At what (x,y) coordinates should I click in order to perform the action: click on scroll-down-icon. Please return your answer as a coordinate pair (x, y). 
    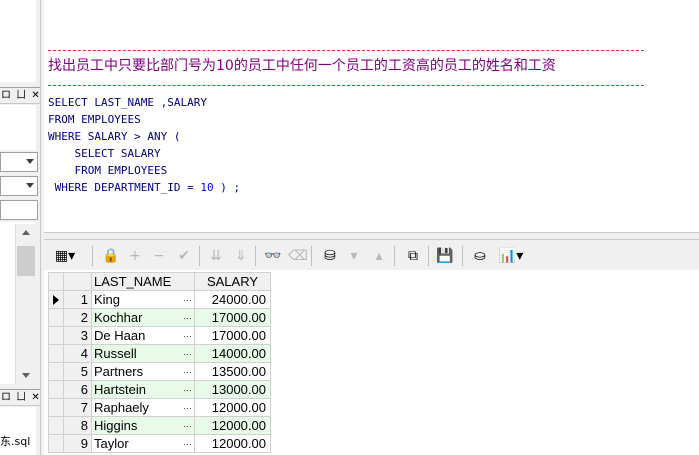
    Looking at the image, I should click on (26, 375).